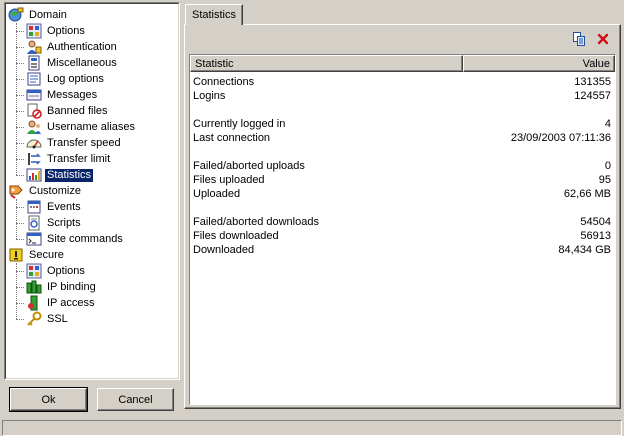 The height and width of the screenshot is (436, 624). What do you see at coordinates (34, 143) in the screenshot?
I see `transfer-speed-icon` at bounding box center [34, 143].